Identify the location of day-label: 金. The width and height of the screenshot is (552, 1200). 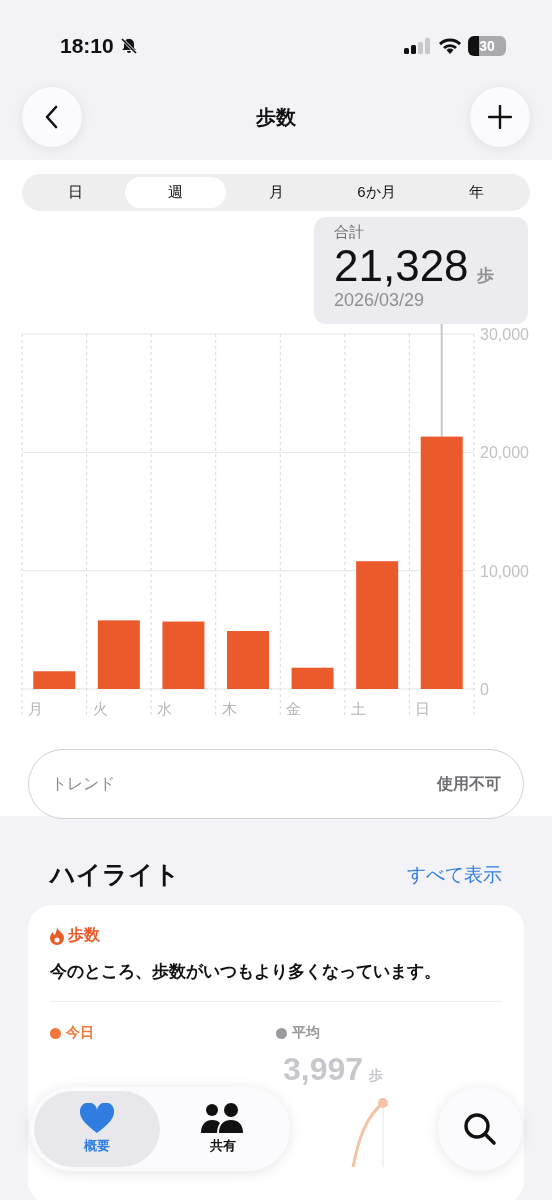
(294, 708).